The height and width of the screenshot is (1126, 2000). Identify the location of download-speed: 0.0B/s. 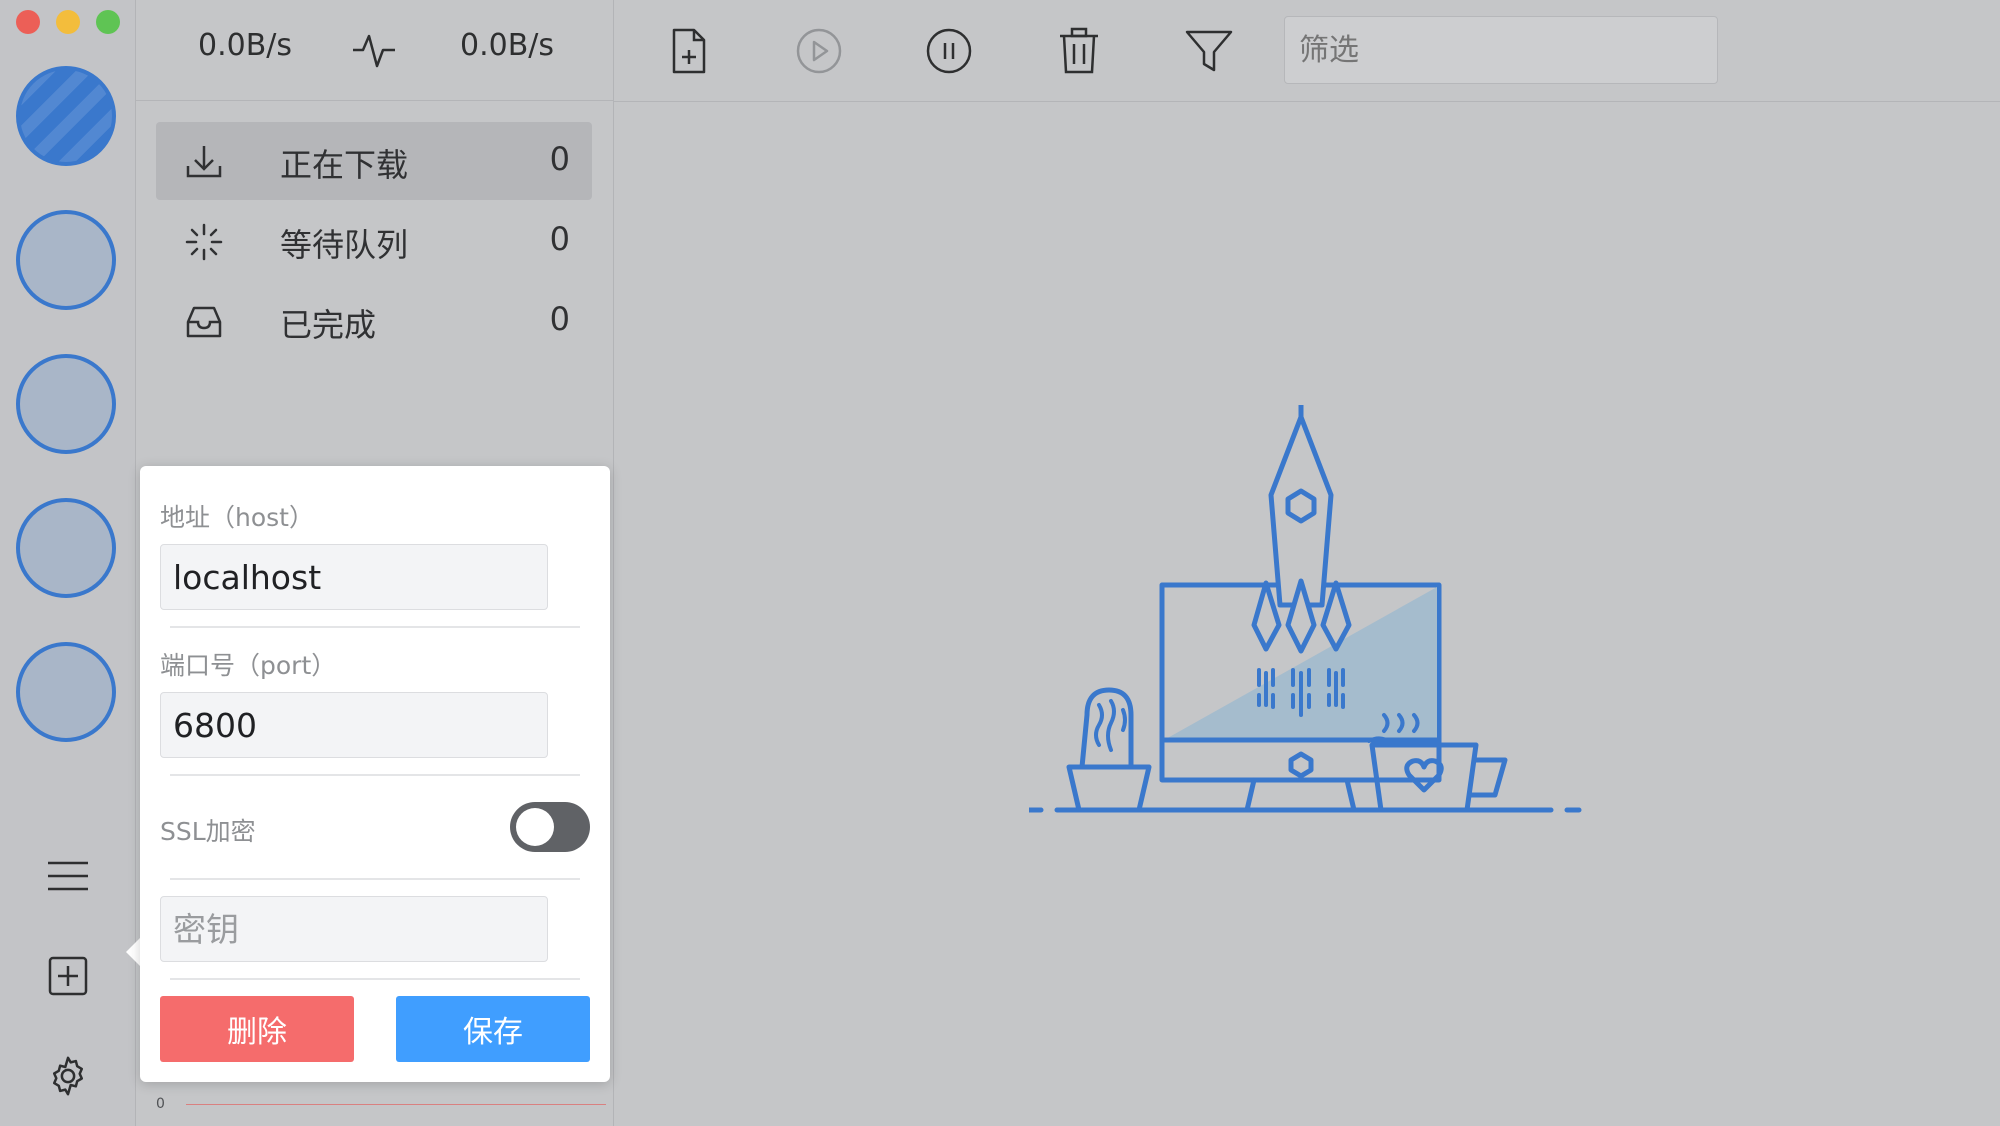
(507, 45).